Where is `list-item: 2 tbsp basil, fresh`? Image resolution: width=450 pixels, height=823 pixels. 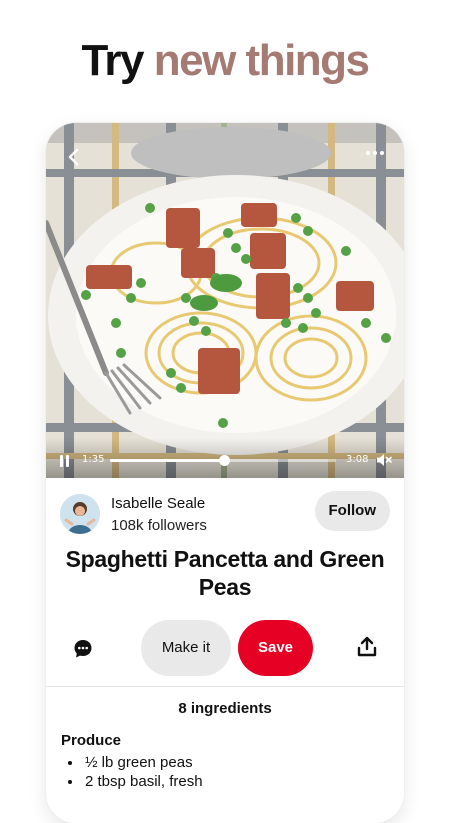
list-item: 2 tbsp basil, fresh is located at coordinates (143, 781).